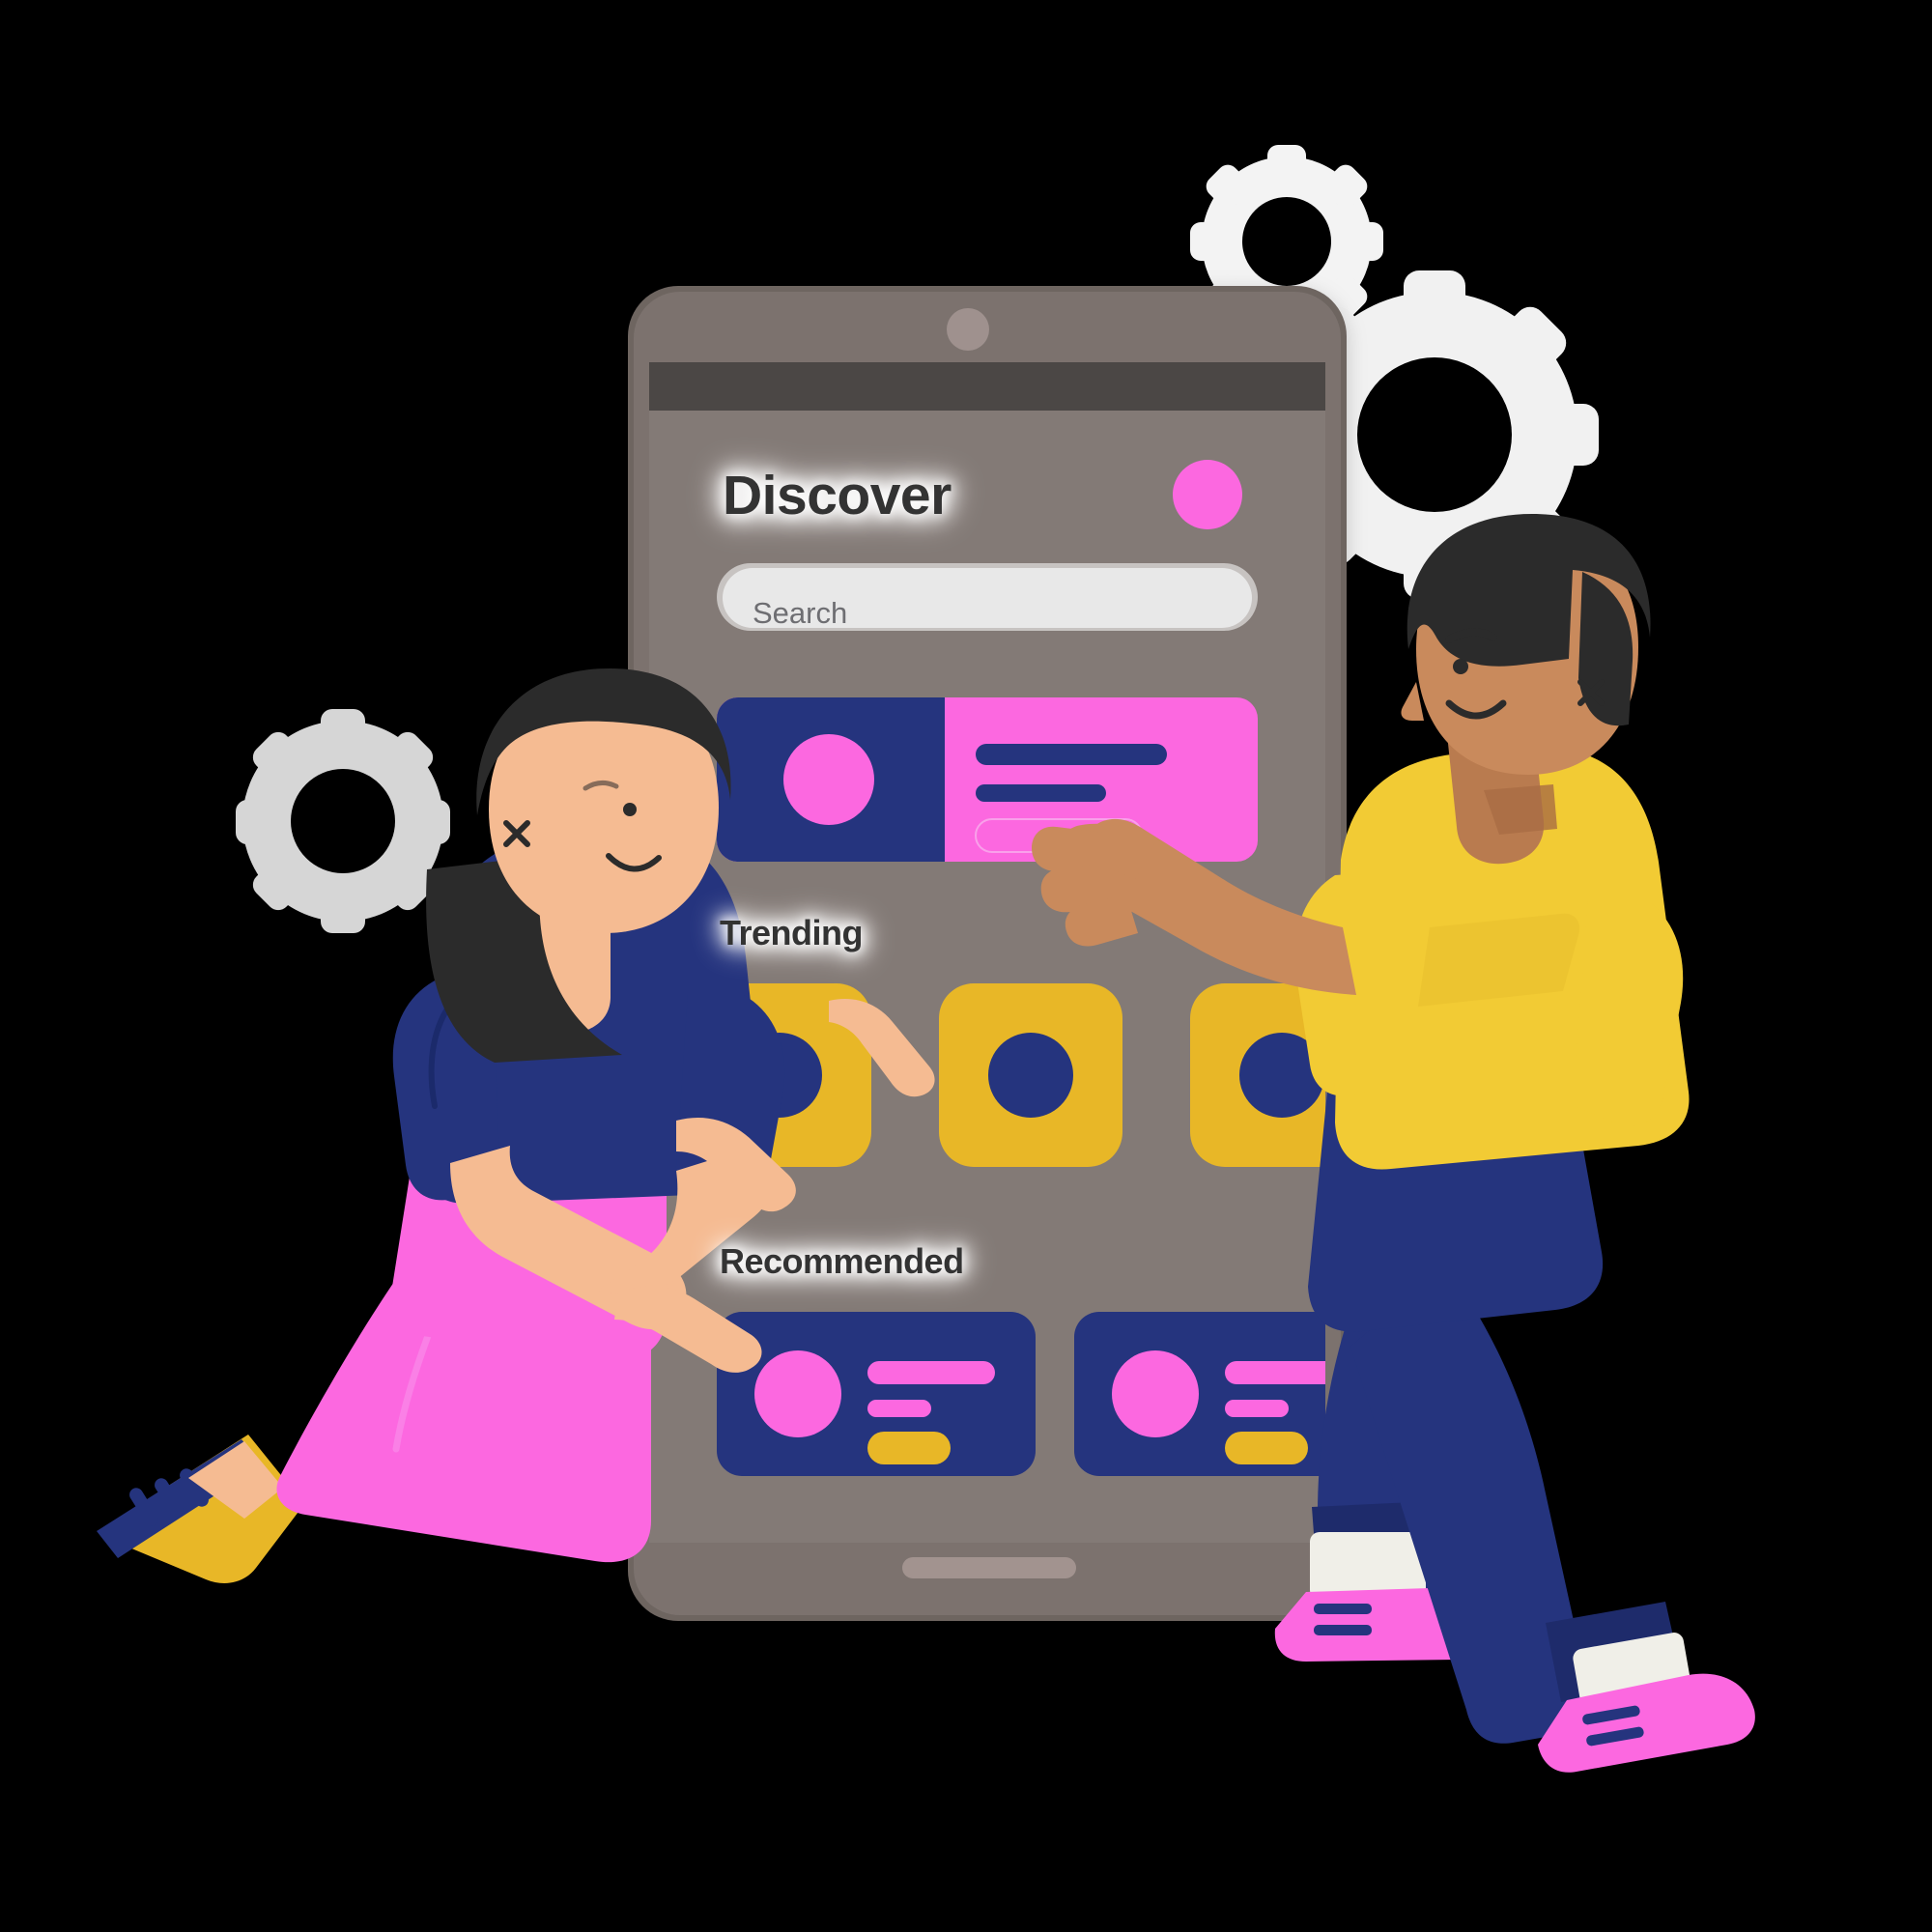  I want to click on section-title-recommended: Recommended, so click(842, 1261).